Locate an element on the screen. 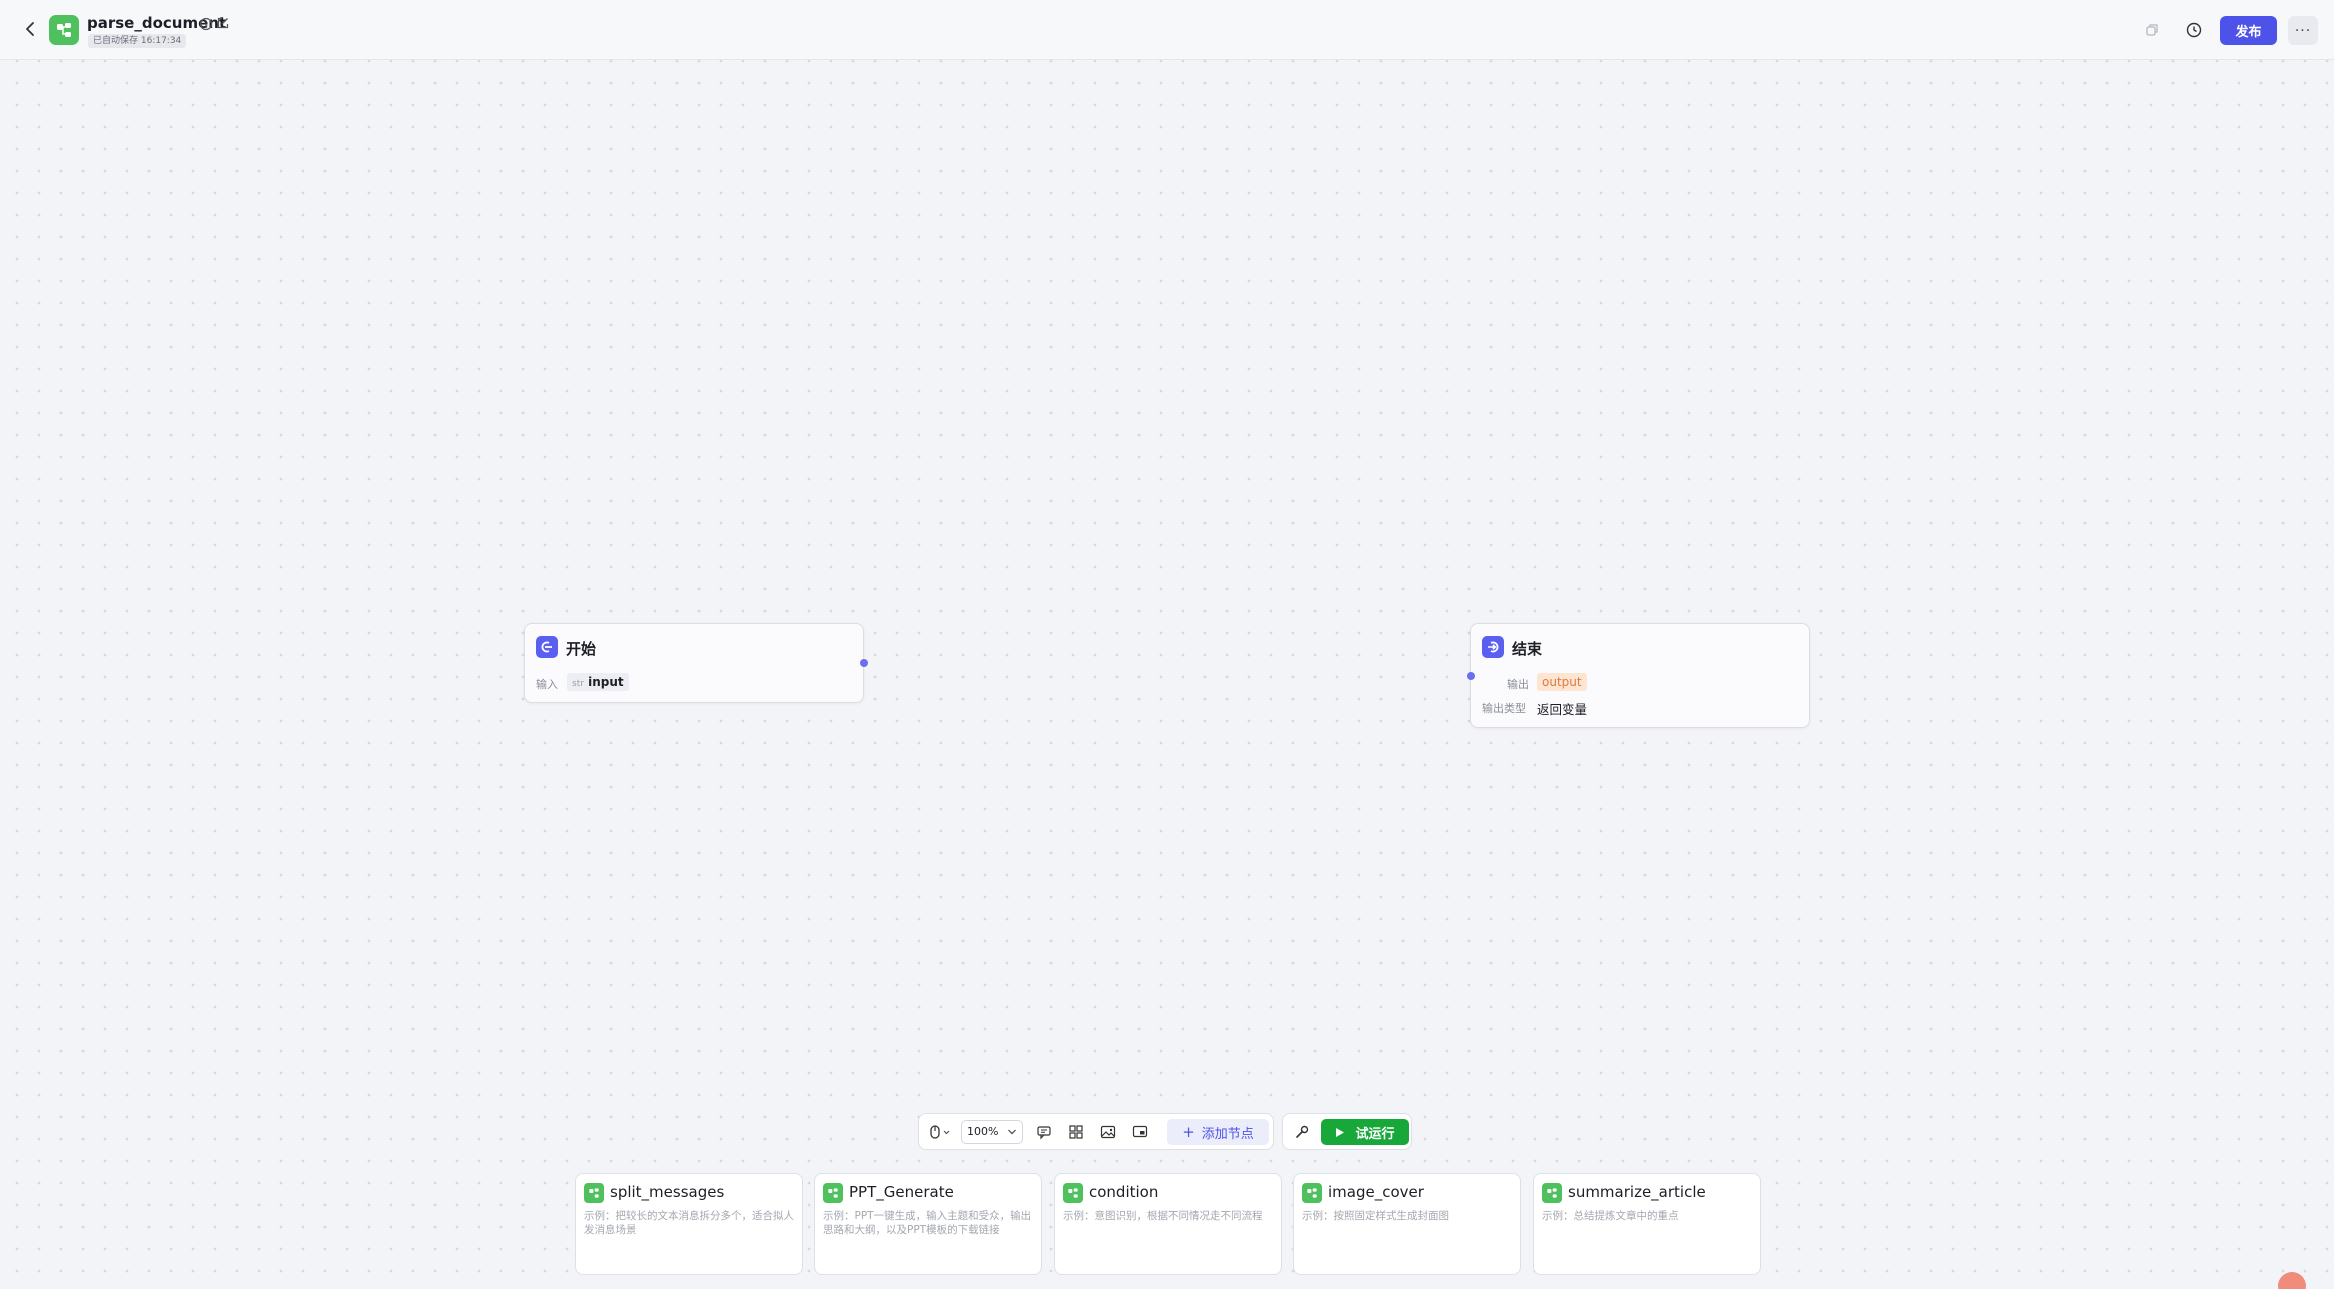 Image resolution: width=2334 pixels, height=1289 pixels. zoom-value: 100% is located at coordinates (983, 1131).